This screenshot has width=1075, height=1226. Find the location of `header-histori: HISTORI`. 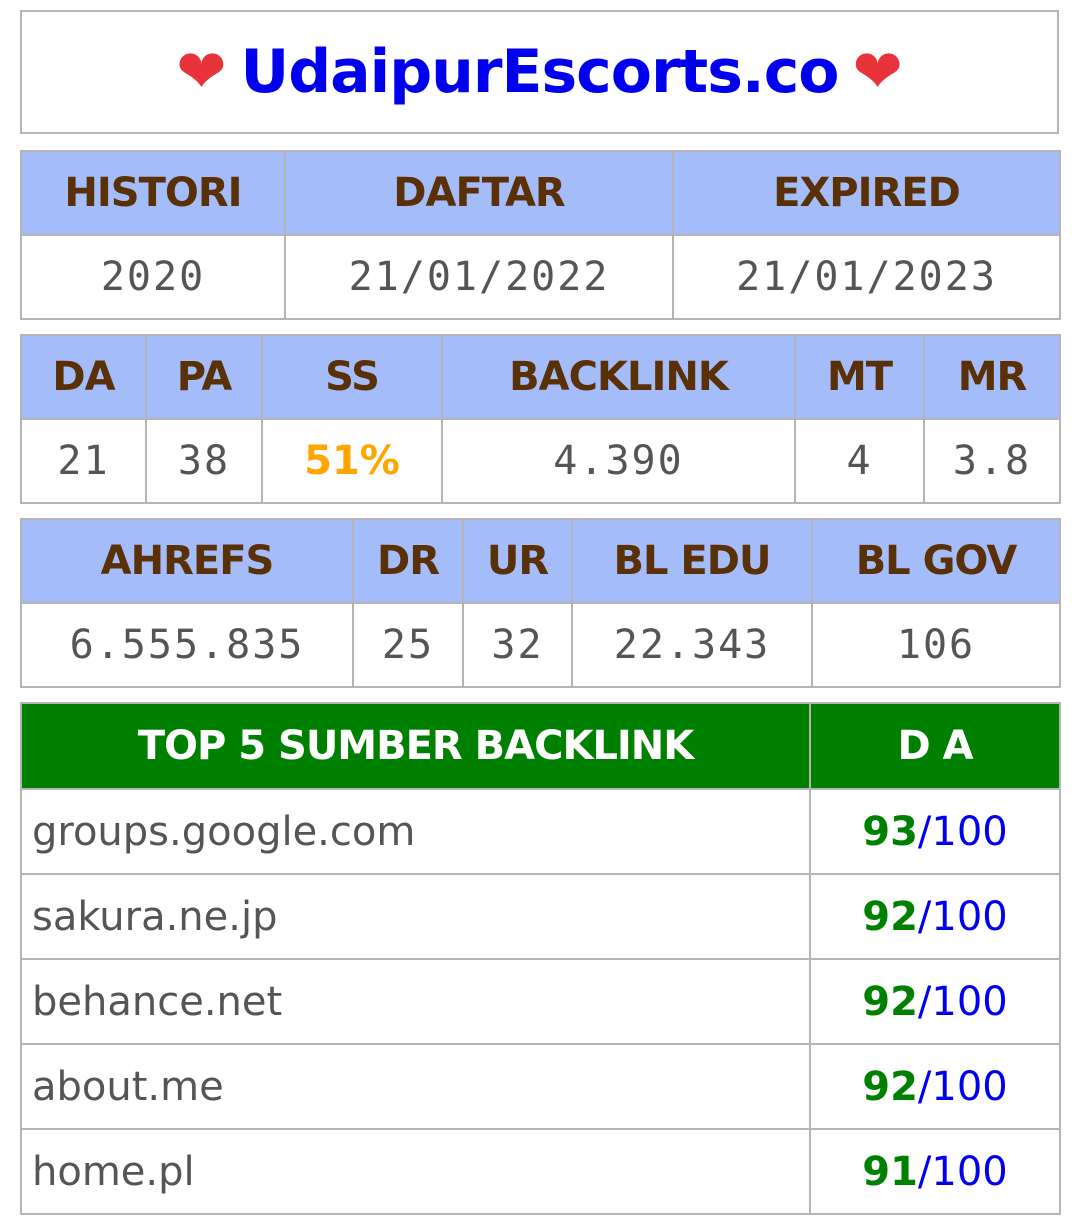

header-histori: HISTORI is located at coordinates (153, 193).